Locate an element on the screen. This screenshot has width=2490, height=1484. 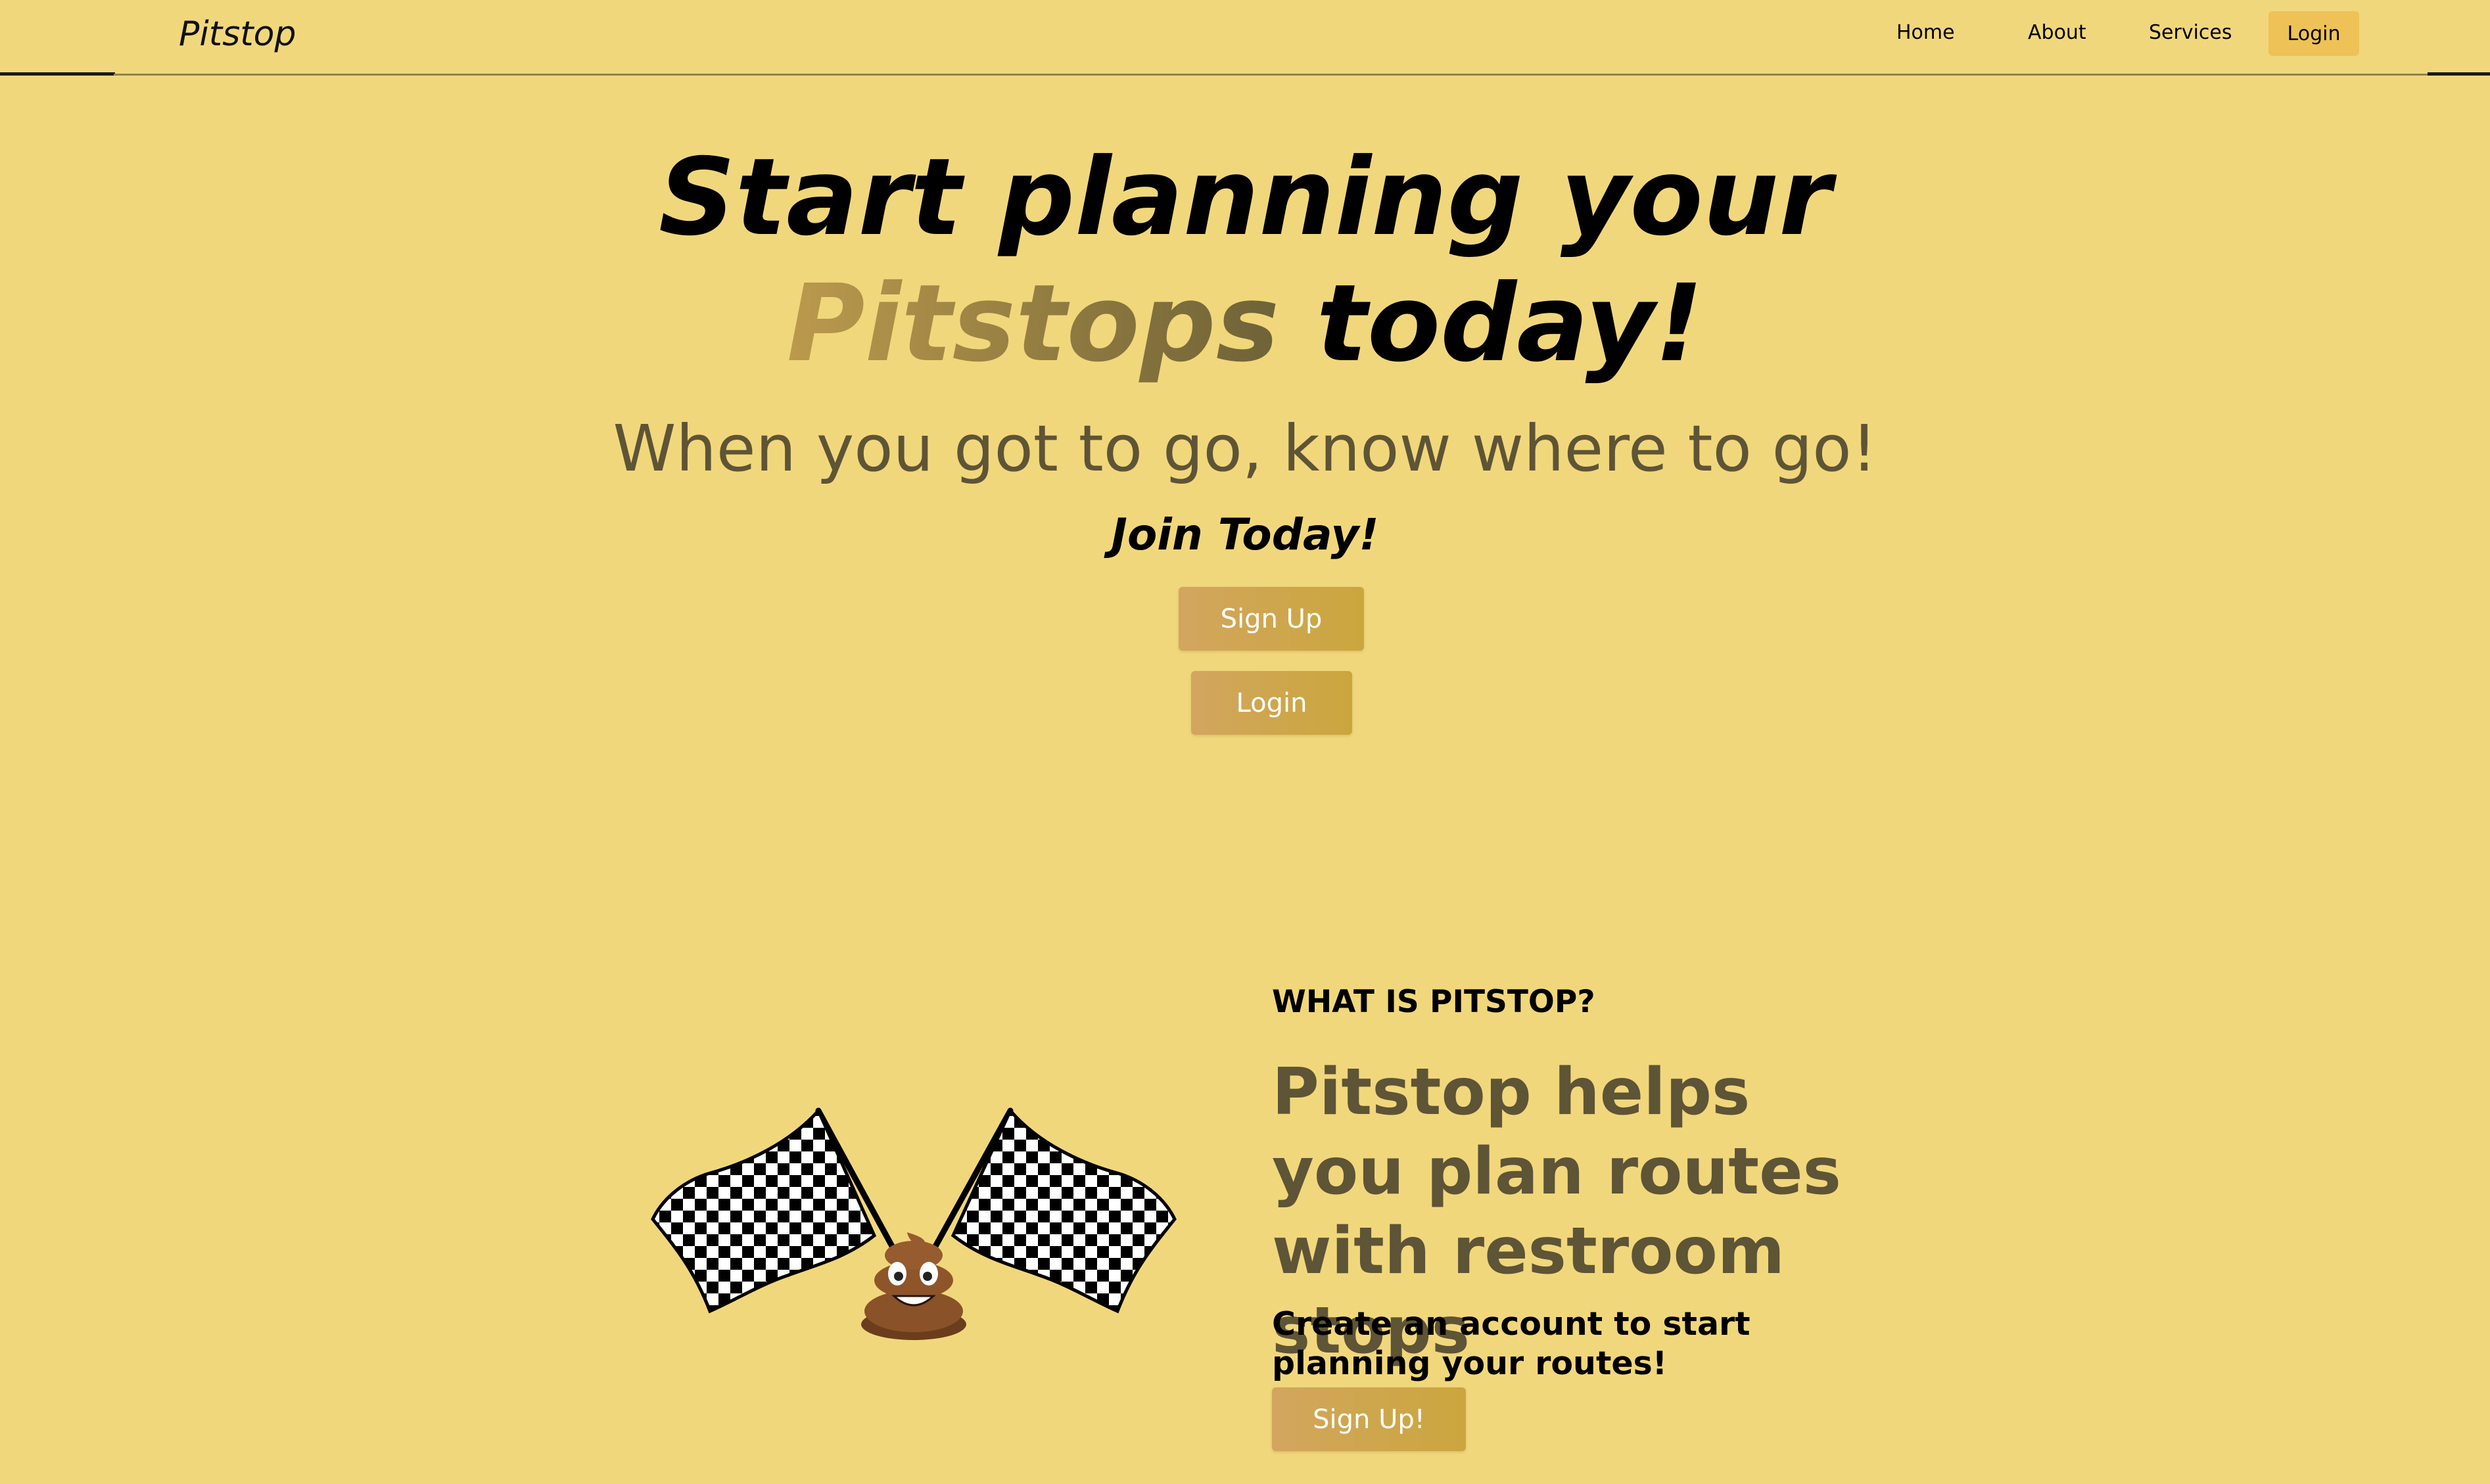
poop-emoji-icon is located at coordinates (913, 1286).